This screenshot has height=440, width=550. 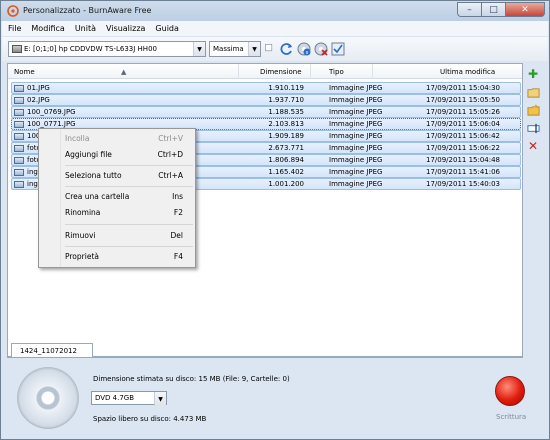 I want to click on menu-item-paste: Incolla Ctrl+V, so click(x=128, y=140).